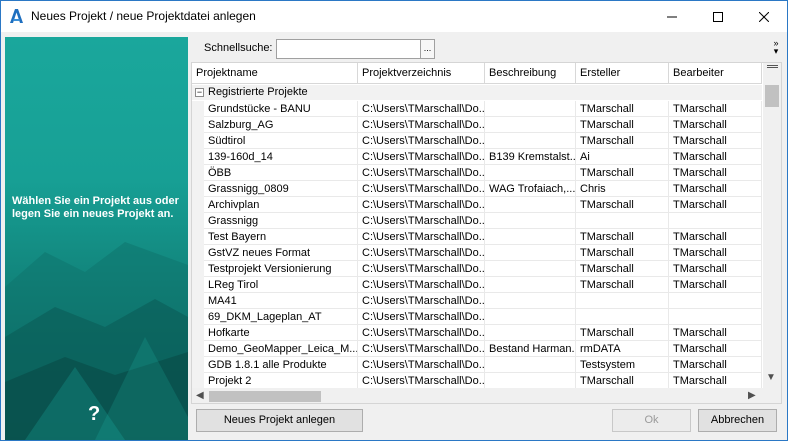  What do you see at coordinates (622, 301) in the screenshot?
I see `cell-ersteller` at bounding box center [622, 301].